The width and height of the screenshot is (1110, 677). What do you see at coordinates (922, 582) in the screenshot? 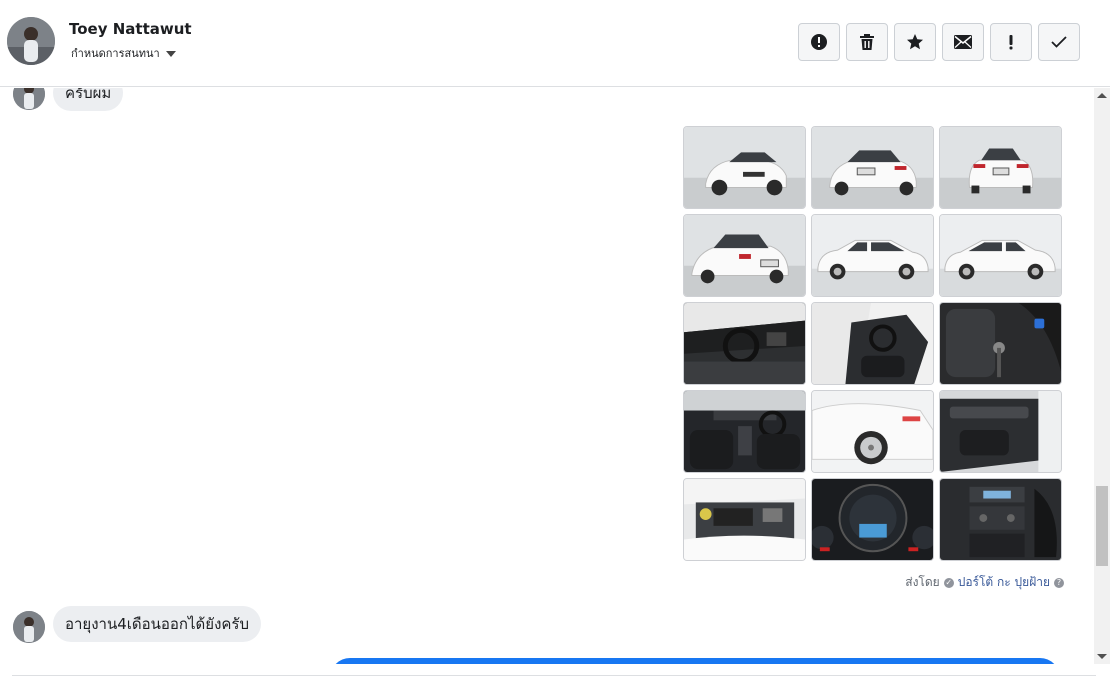
I see `sent-by-prefix: ส่งโดย` at bounding box center [922, 582].